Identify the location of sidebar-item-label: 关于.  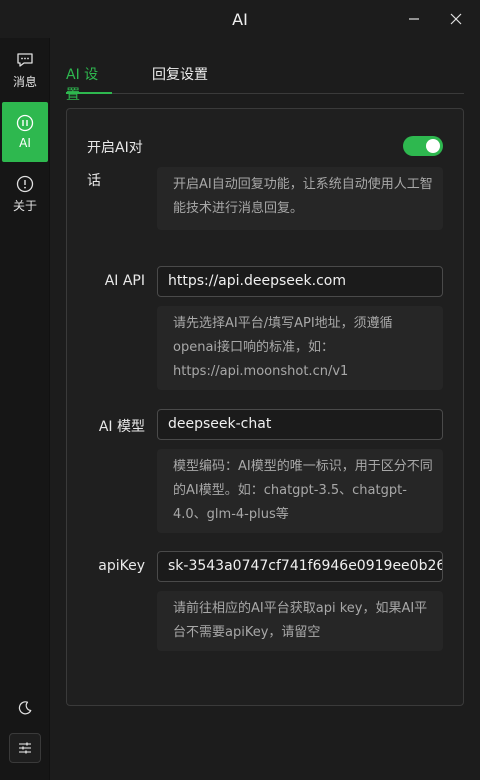
(24, 205).